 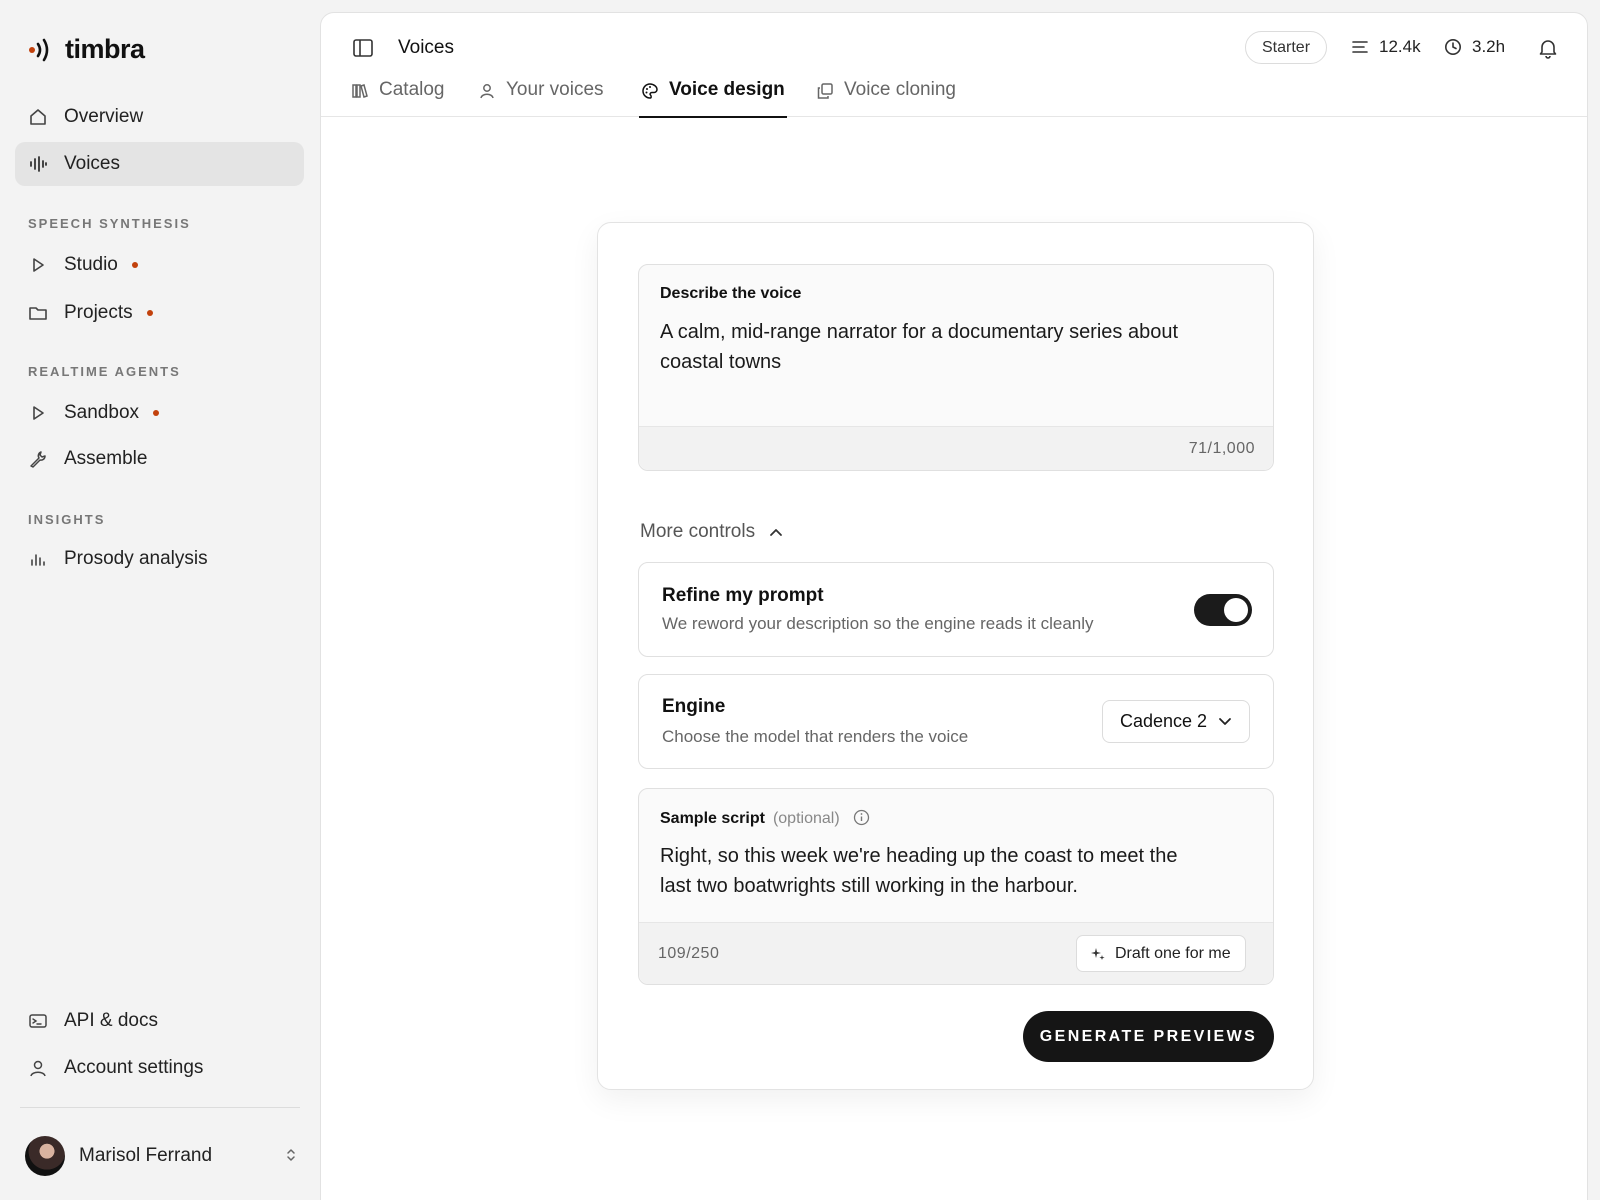 What do you see at coordinates (1223, 610) in the screenshot?
I see `refine-prompt-toggle` at bounding box center [1223, 610].